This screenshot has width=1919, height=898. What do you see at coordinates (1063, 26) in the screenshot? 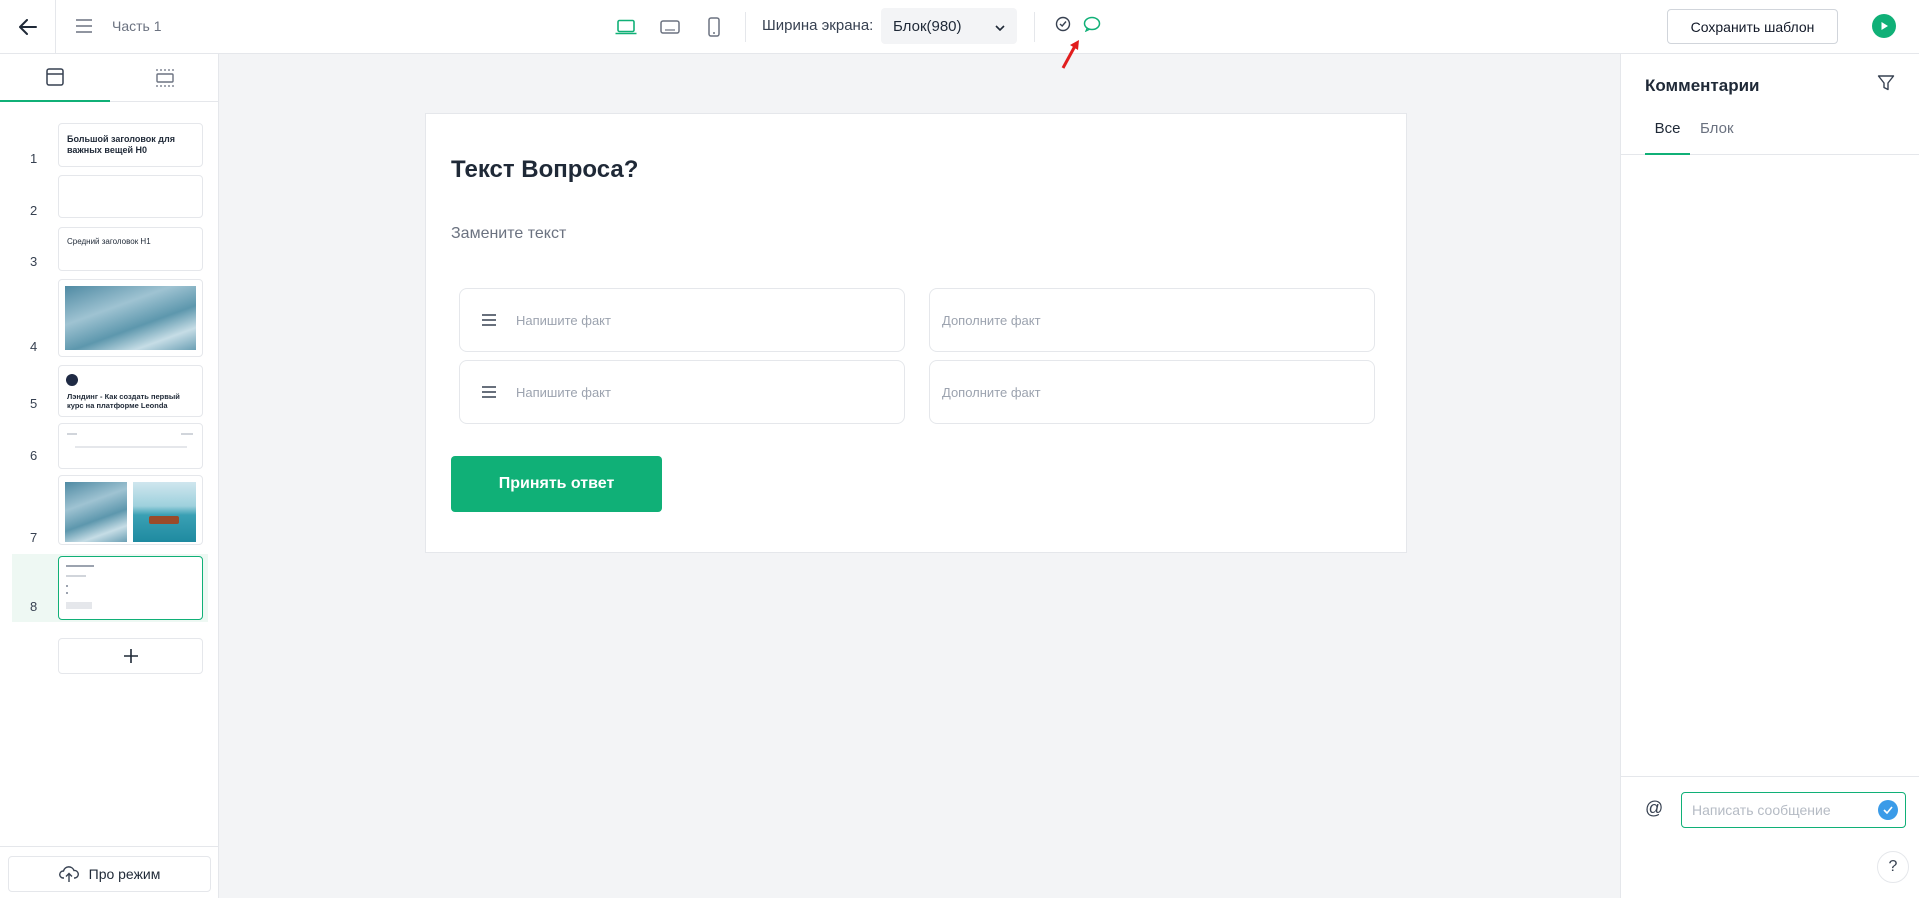
I see `check-circle-icon` at bounding box center [1063, 26].